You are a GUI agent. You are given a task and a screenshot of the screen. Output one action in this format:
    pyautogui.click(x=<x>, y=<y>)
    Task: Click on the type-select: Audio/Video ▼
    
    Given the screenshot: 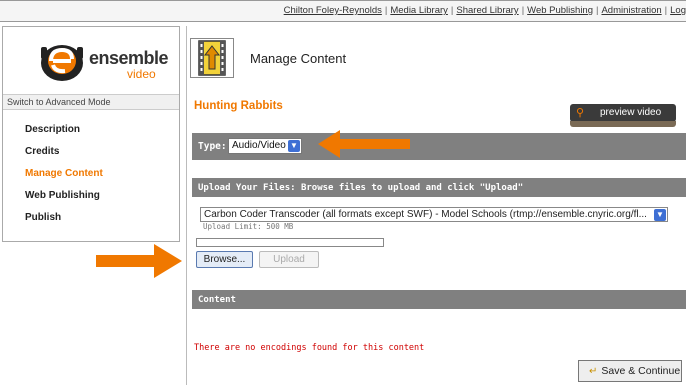 What is the action you would take?
    pyautogui.click(x=265, y=146)
    